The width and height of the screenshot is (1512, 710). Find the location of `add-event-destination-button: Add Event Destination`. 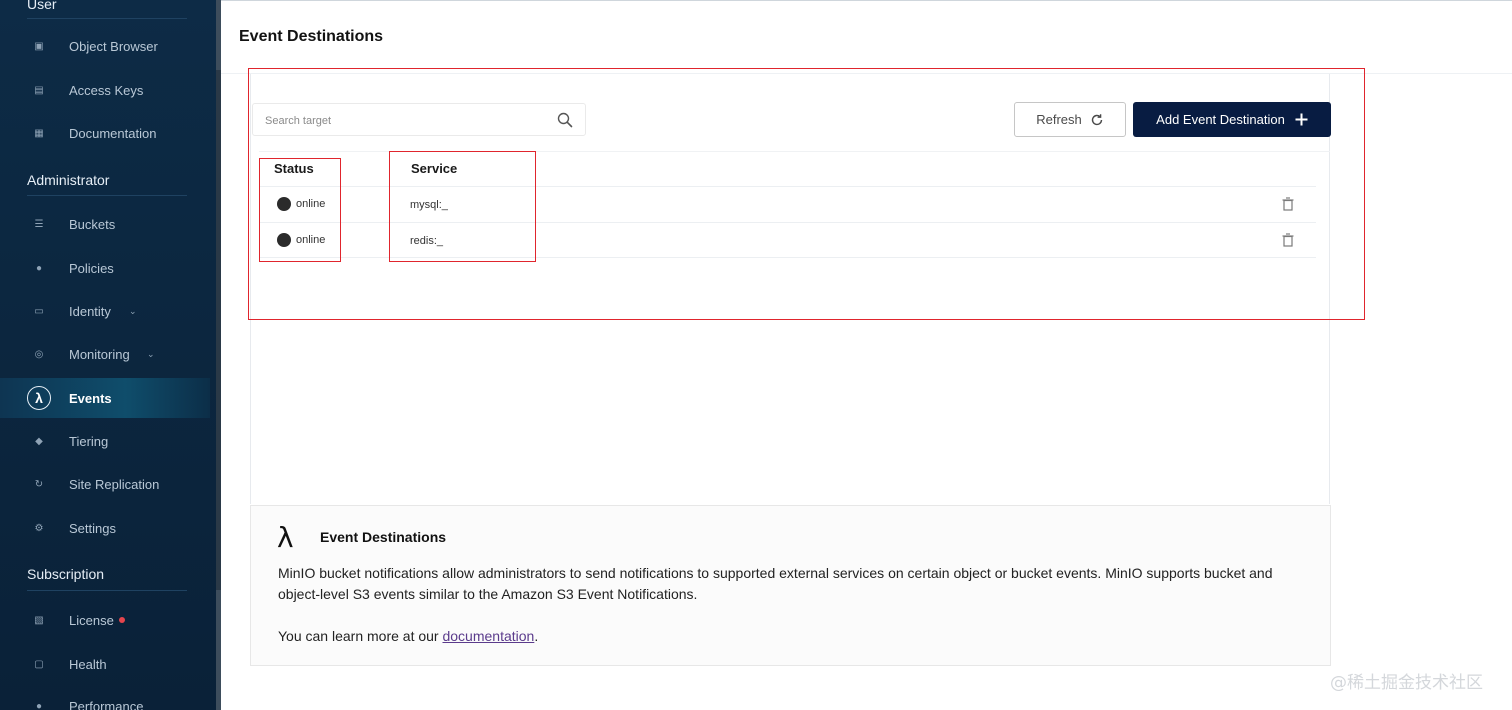

add-event-destination-button: Add Event Destination is located at coordinates (1232, 119).